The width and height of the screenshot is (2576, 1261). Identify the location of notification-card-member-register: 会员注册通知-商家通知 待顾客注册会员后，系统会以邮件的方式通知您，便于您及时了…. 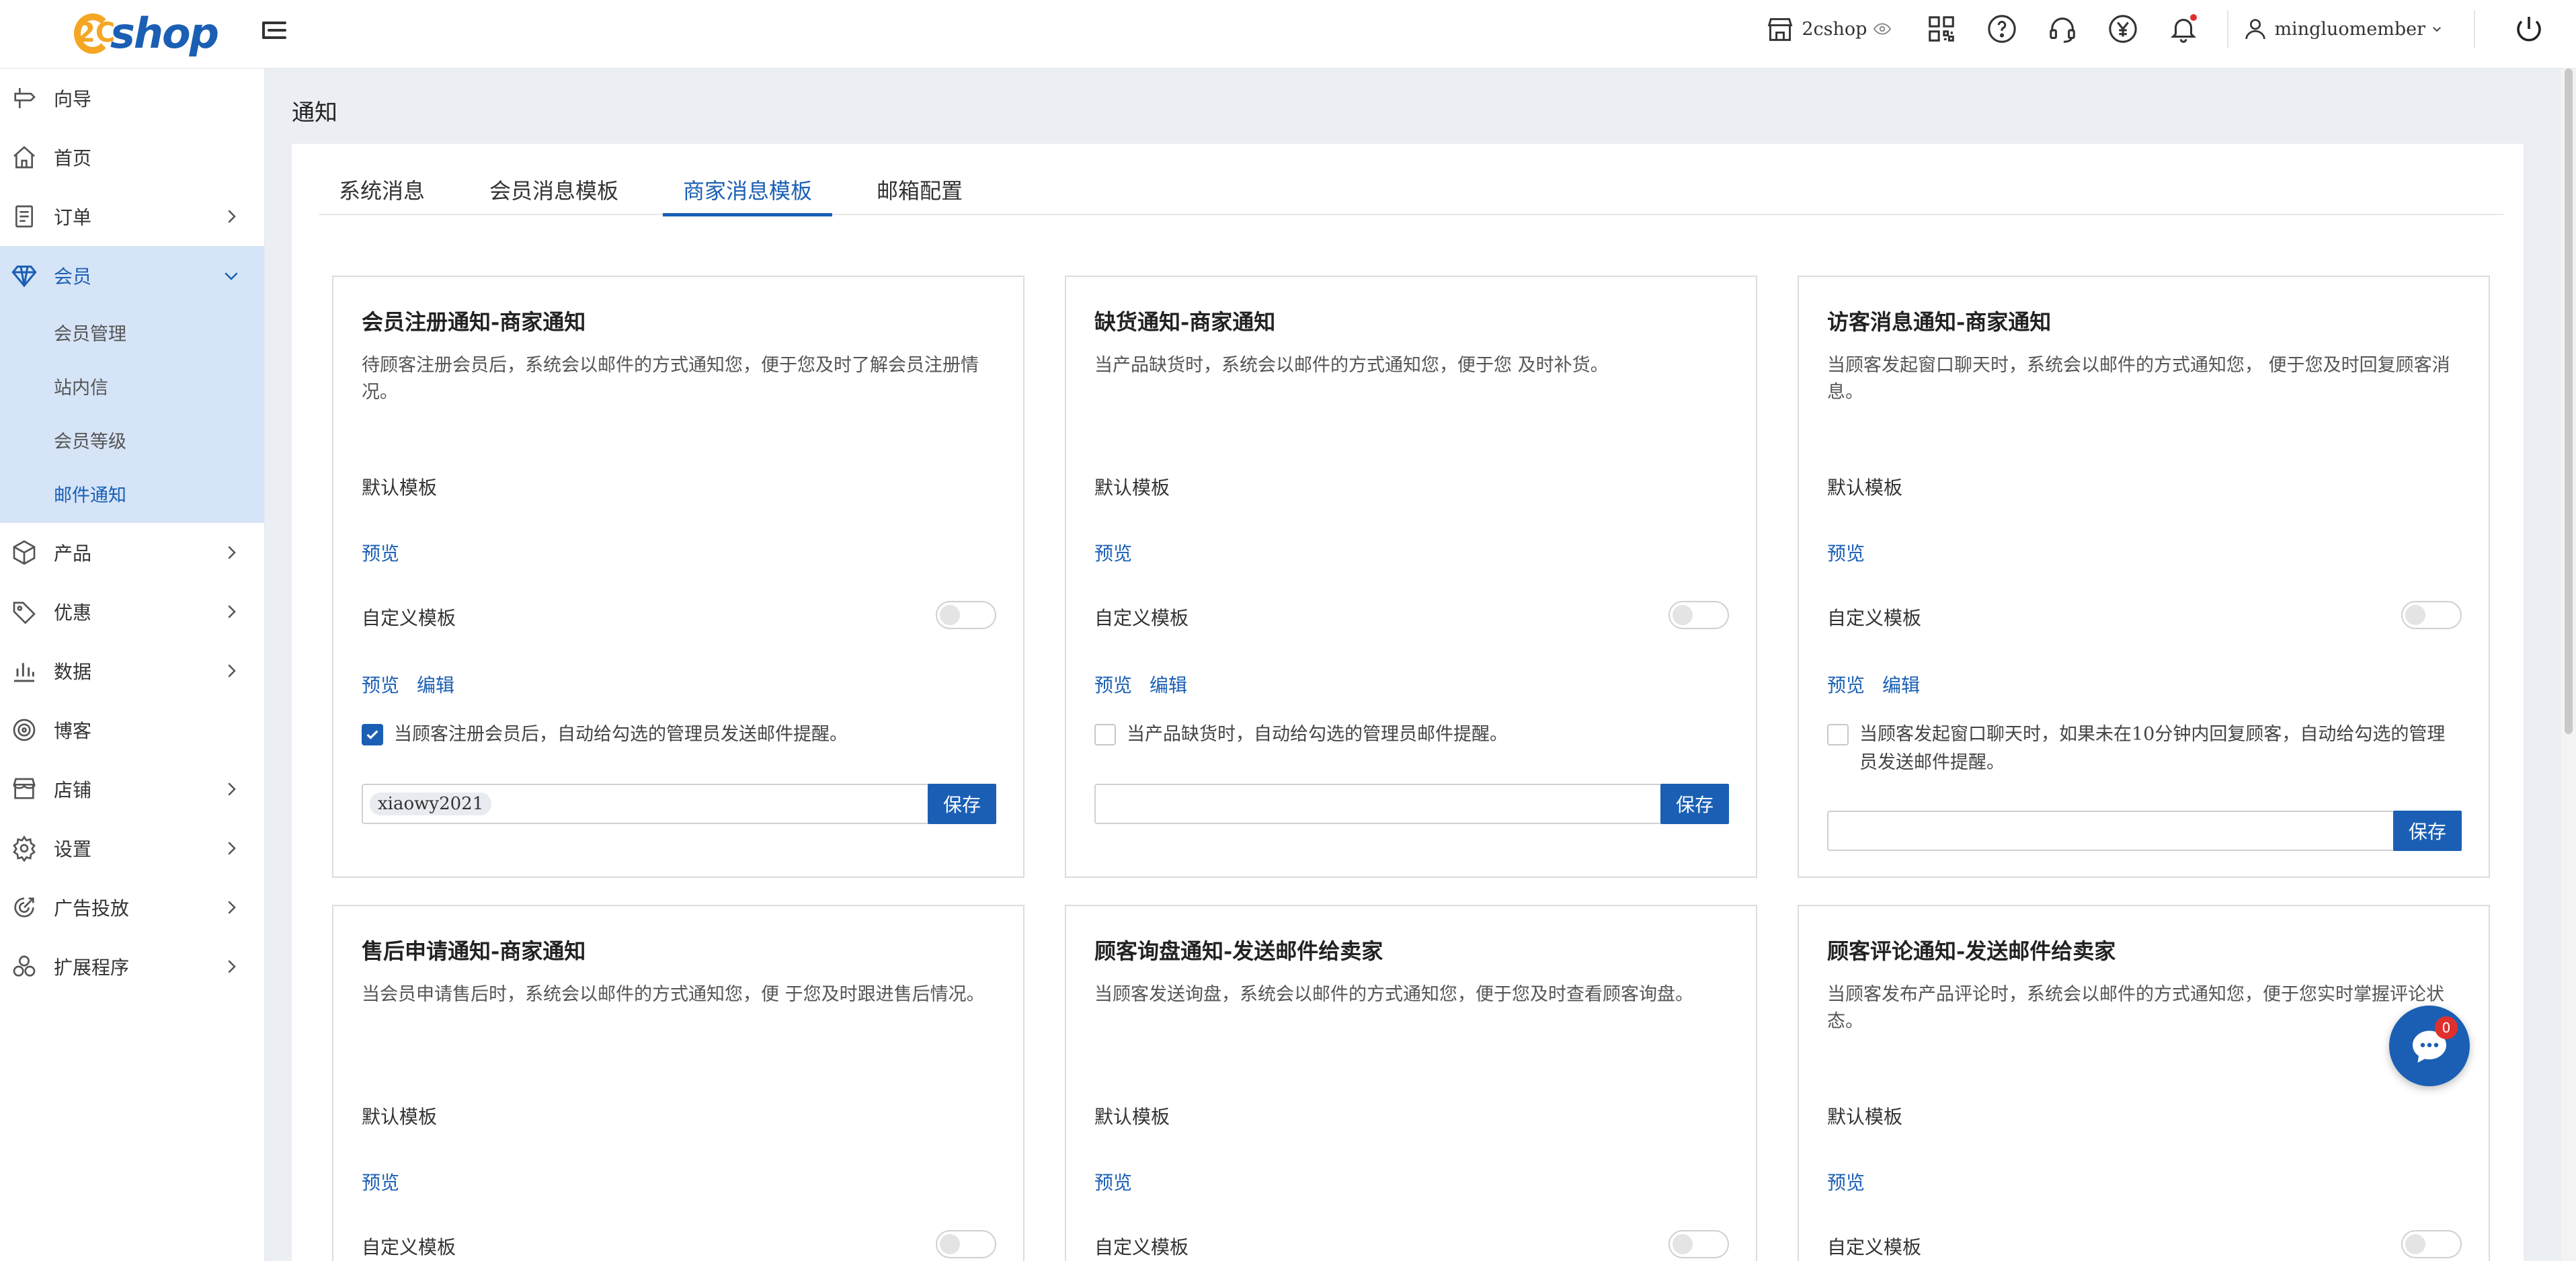
(678, 577).